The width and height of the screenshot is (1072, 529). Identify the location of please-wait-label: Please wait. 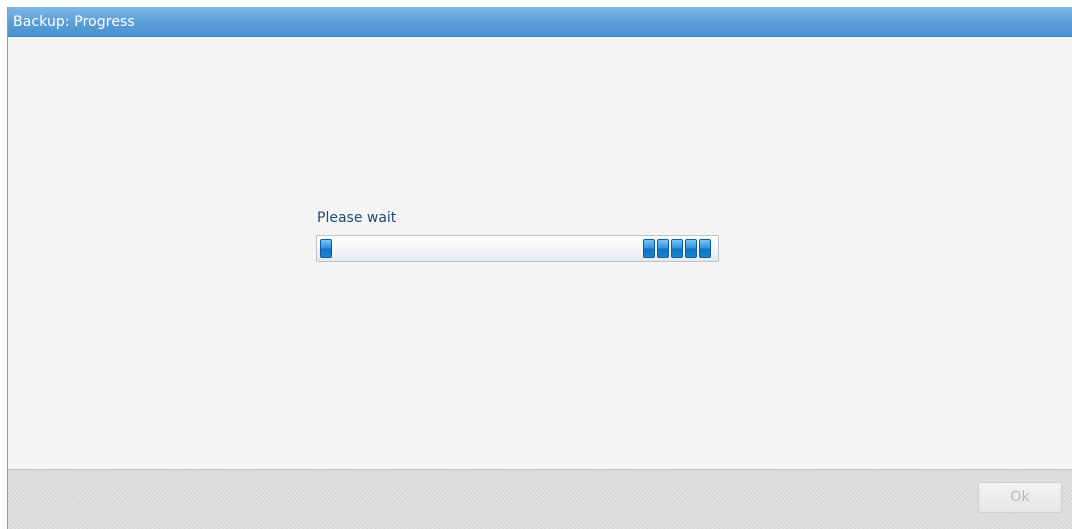
(357, 218).